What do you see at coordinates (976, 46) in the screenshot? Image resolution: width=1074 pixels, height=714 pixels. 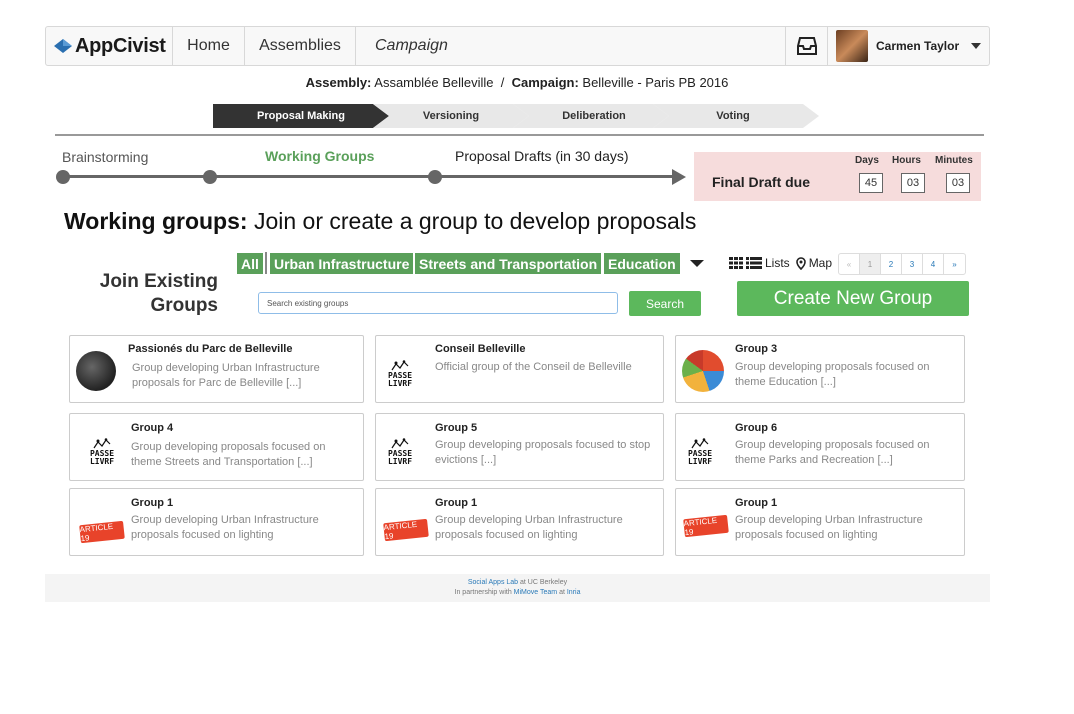 I see `chevron-down-icon` at bounding box center [976, 46].